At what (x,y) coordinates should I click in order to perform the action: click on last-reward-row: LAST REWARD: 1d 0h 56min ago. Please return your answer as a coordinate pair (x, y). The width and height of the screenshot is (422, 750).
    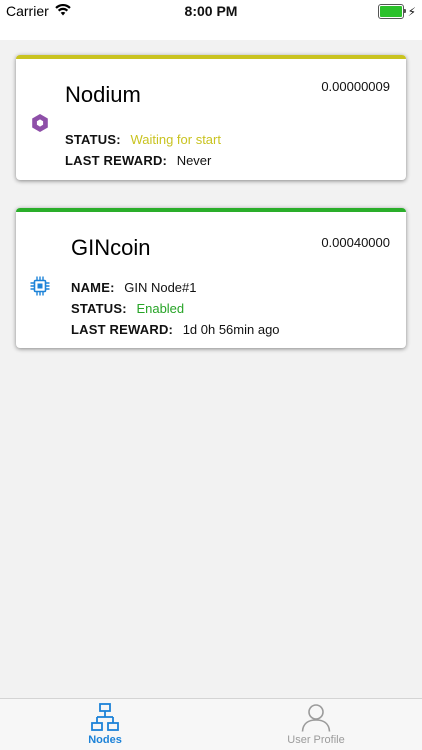
    Looking at the image, I should click on (175, 329).